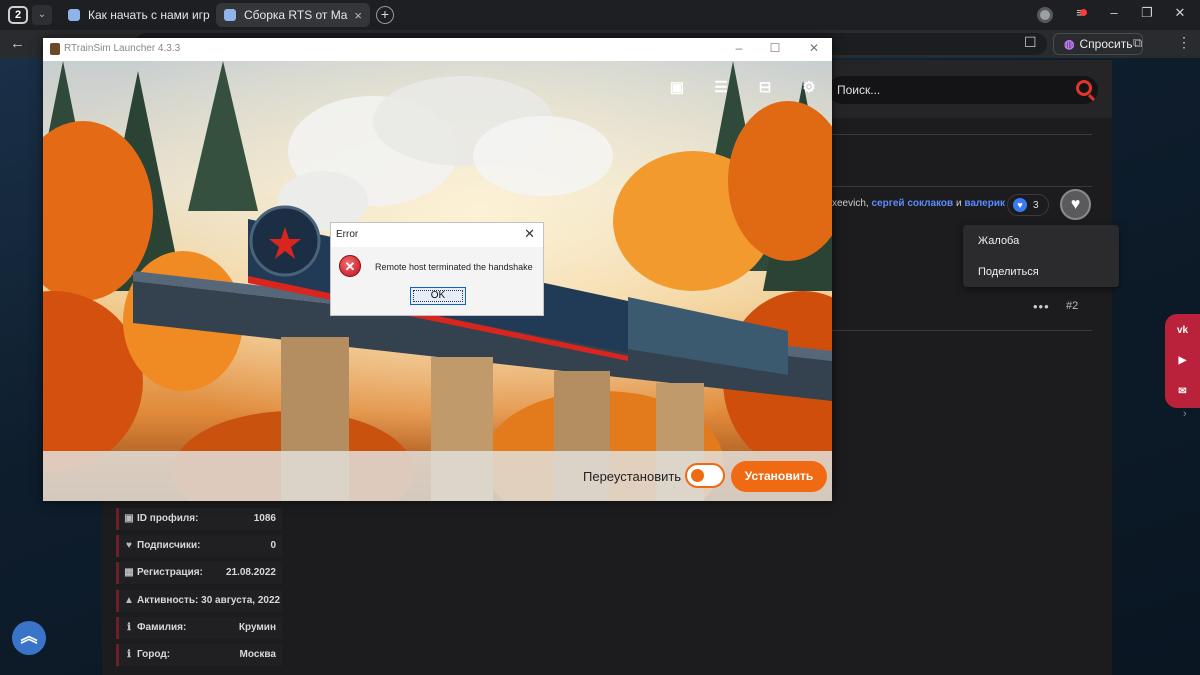 Image resolution: width=1200 pixels, height=675 pixels. I want to click on launcher-action-bar: Переустановить Установить, so click(437, 476).